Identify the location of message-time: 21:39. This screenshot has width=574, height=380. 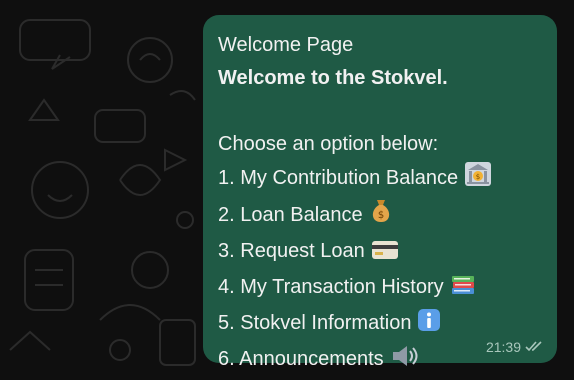
(503, 347).